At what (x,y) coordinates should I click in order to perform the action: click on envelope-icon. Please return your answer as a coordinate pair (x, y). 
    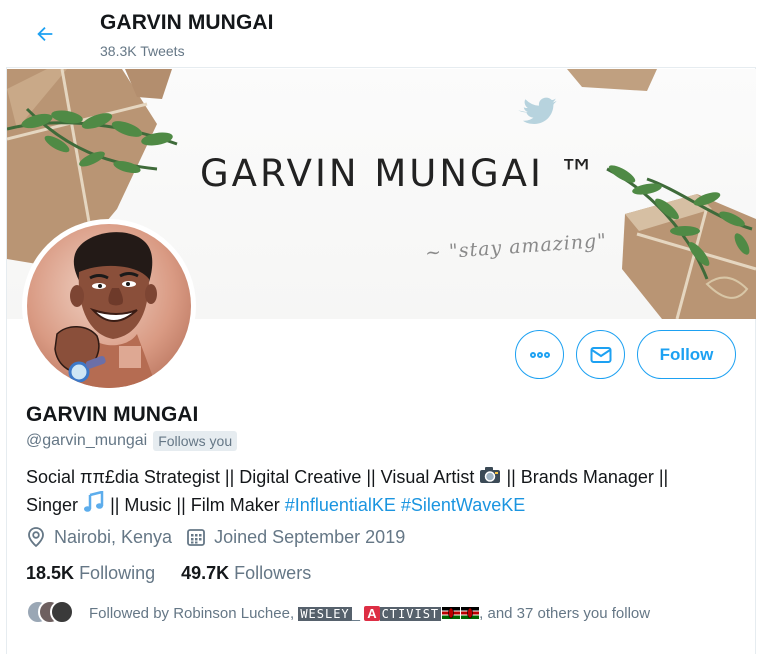
    Looking at the image, I should click on (600, 354).